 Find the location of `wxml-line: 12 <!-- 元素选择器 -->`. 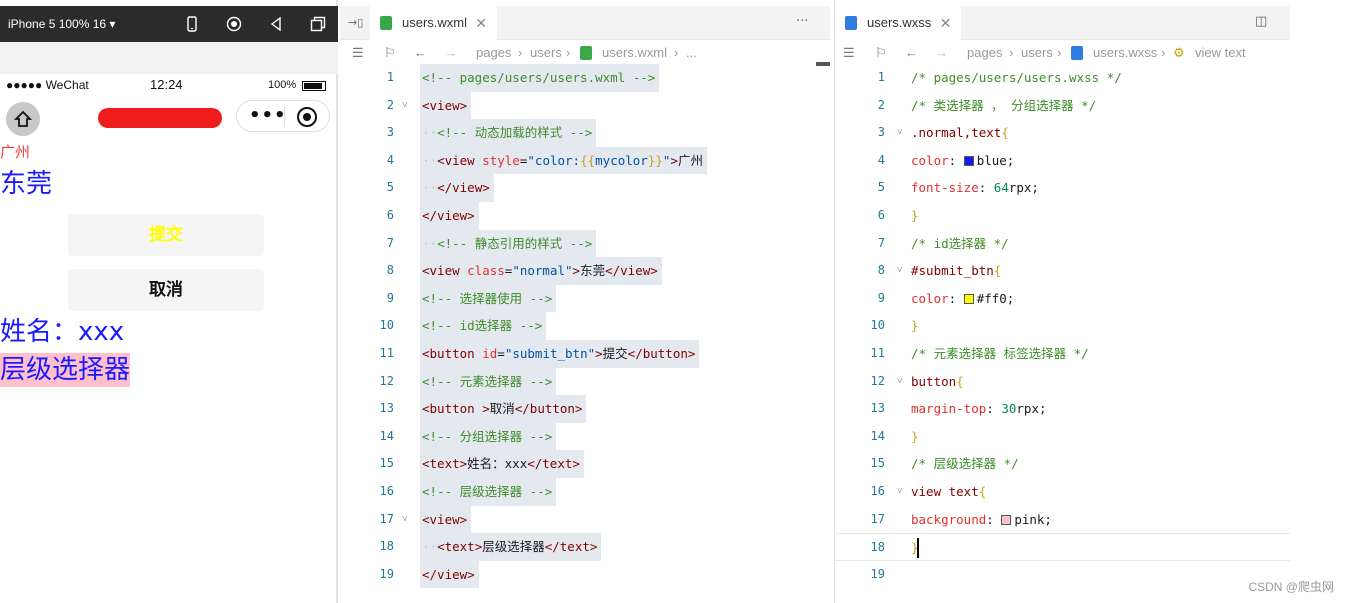

wxml-line: 12 <!-- 元素选择器 --> is located at coordinates (585, 381).